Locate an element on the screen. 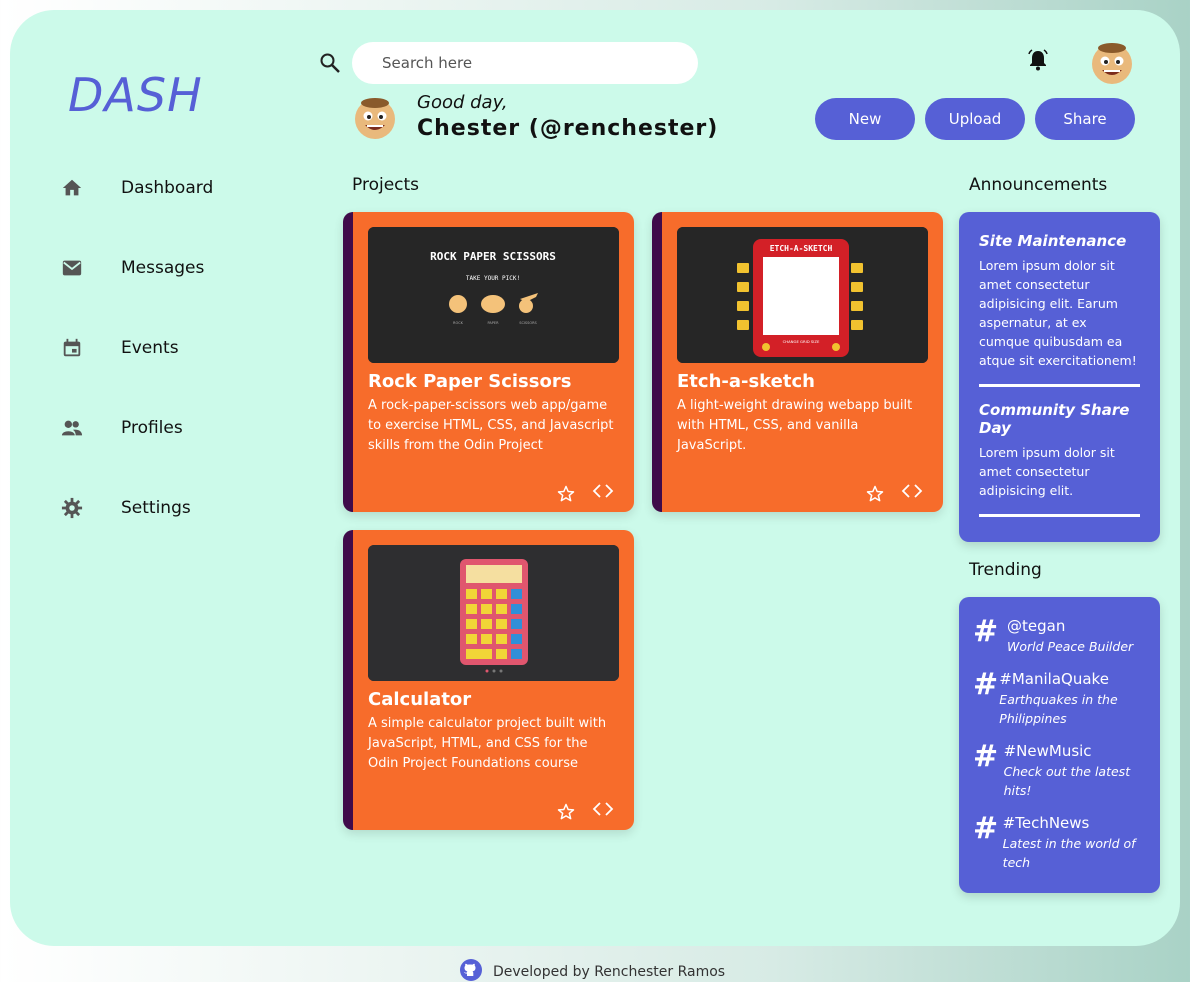  mail-icon is located at coordinates (72, 268).